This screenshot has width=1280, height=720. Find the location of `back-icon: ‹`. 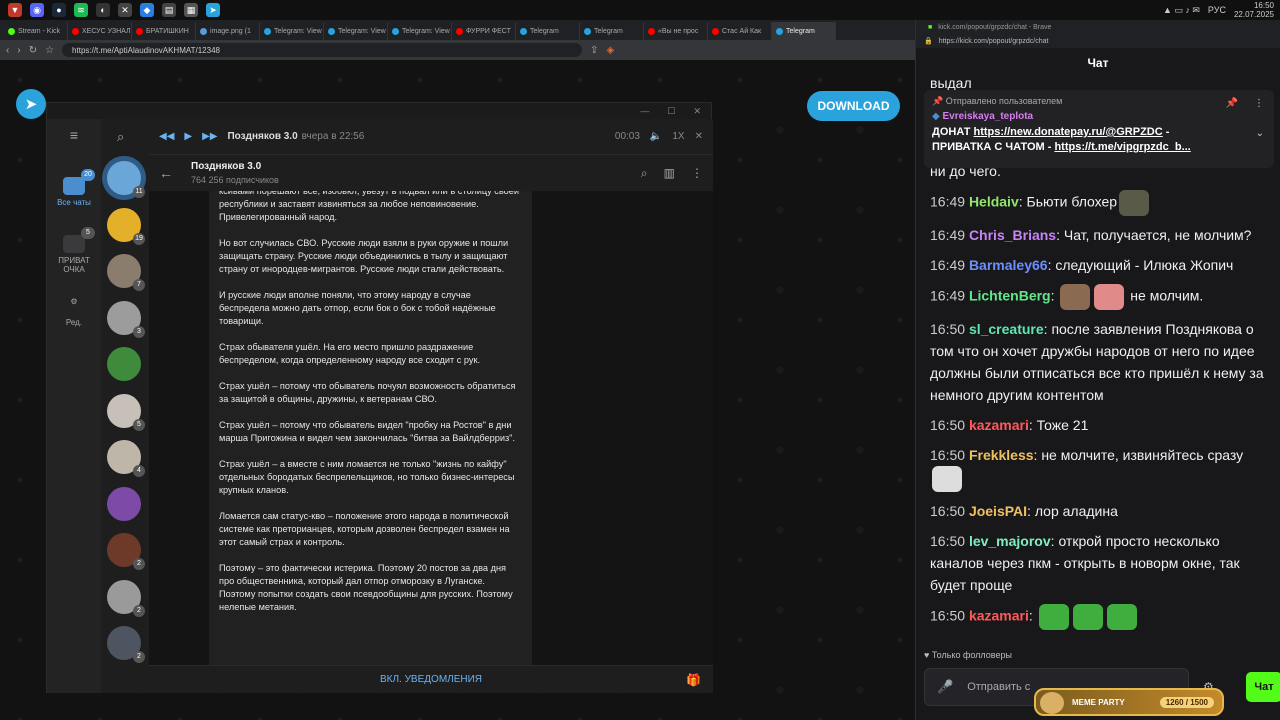

back-icon: ‹ is located at coordinates (7, 50).